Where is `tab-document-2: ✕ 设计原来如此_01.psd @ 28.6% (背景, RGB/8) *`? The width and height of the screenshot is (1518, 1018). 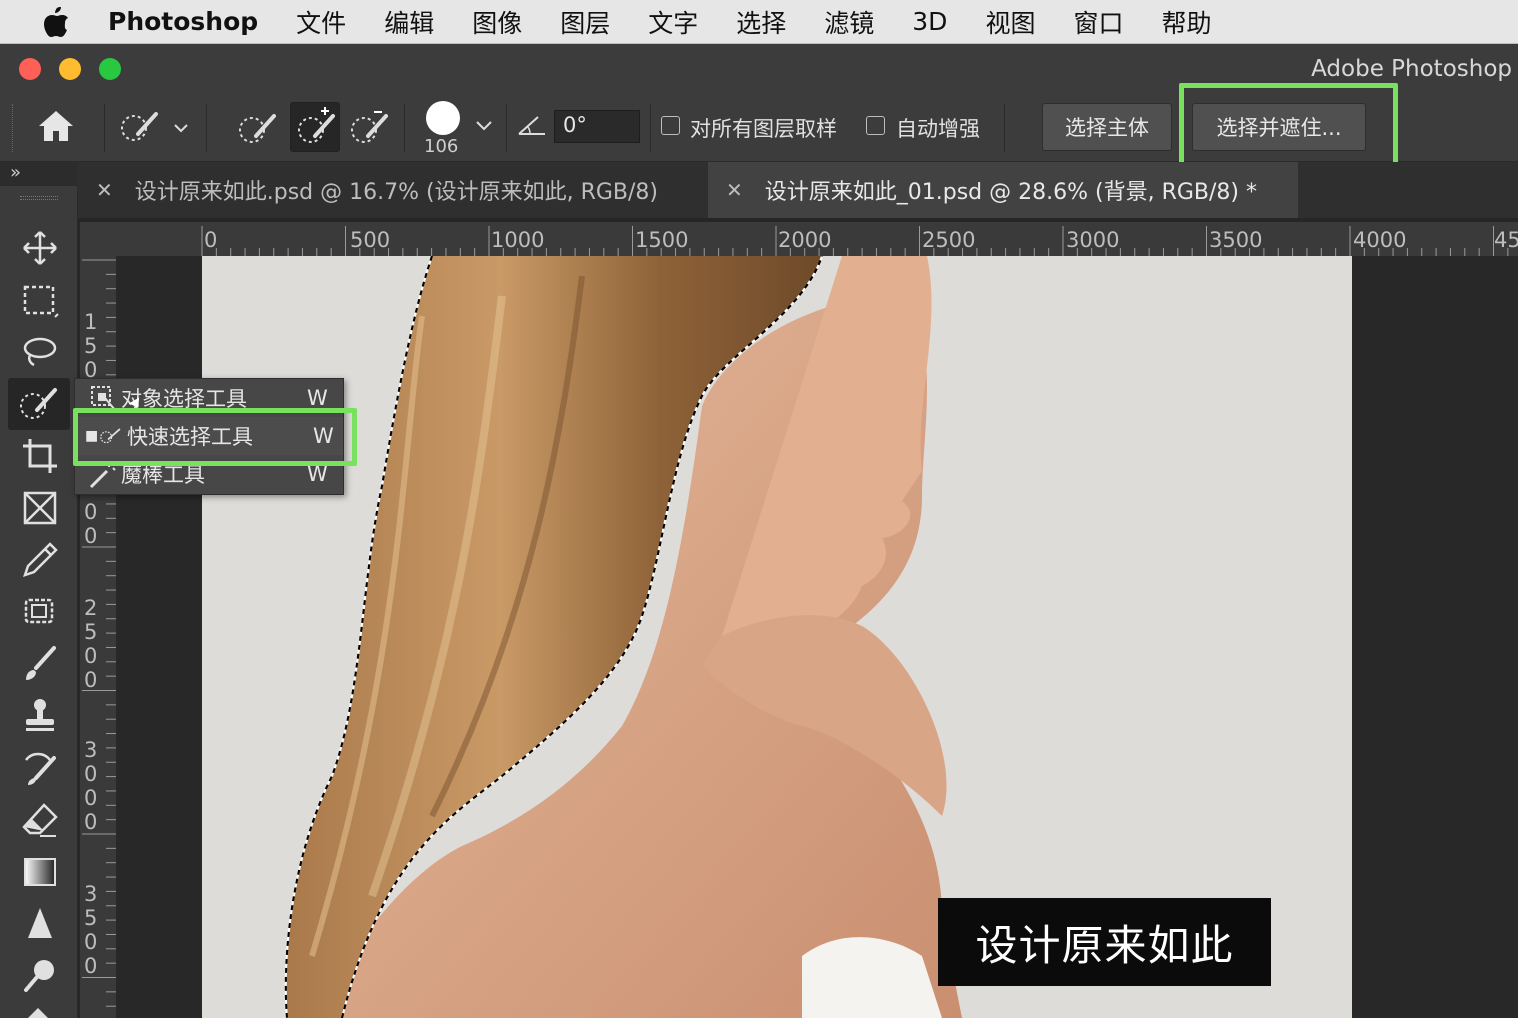
tab-document-2: ✕ 设计原来如此_01.psd @ 28.6% (背景, RGB/8) * is located at coordinates (1003, 190).